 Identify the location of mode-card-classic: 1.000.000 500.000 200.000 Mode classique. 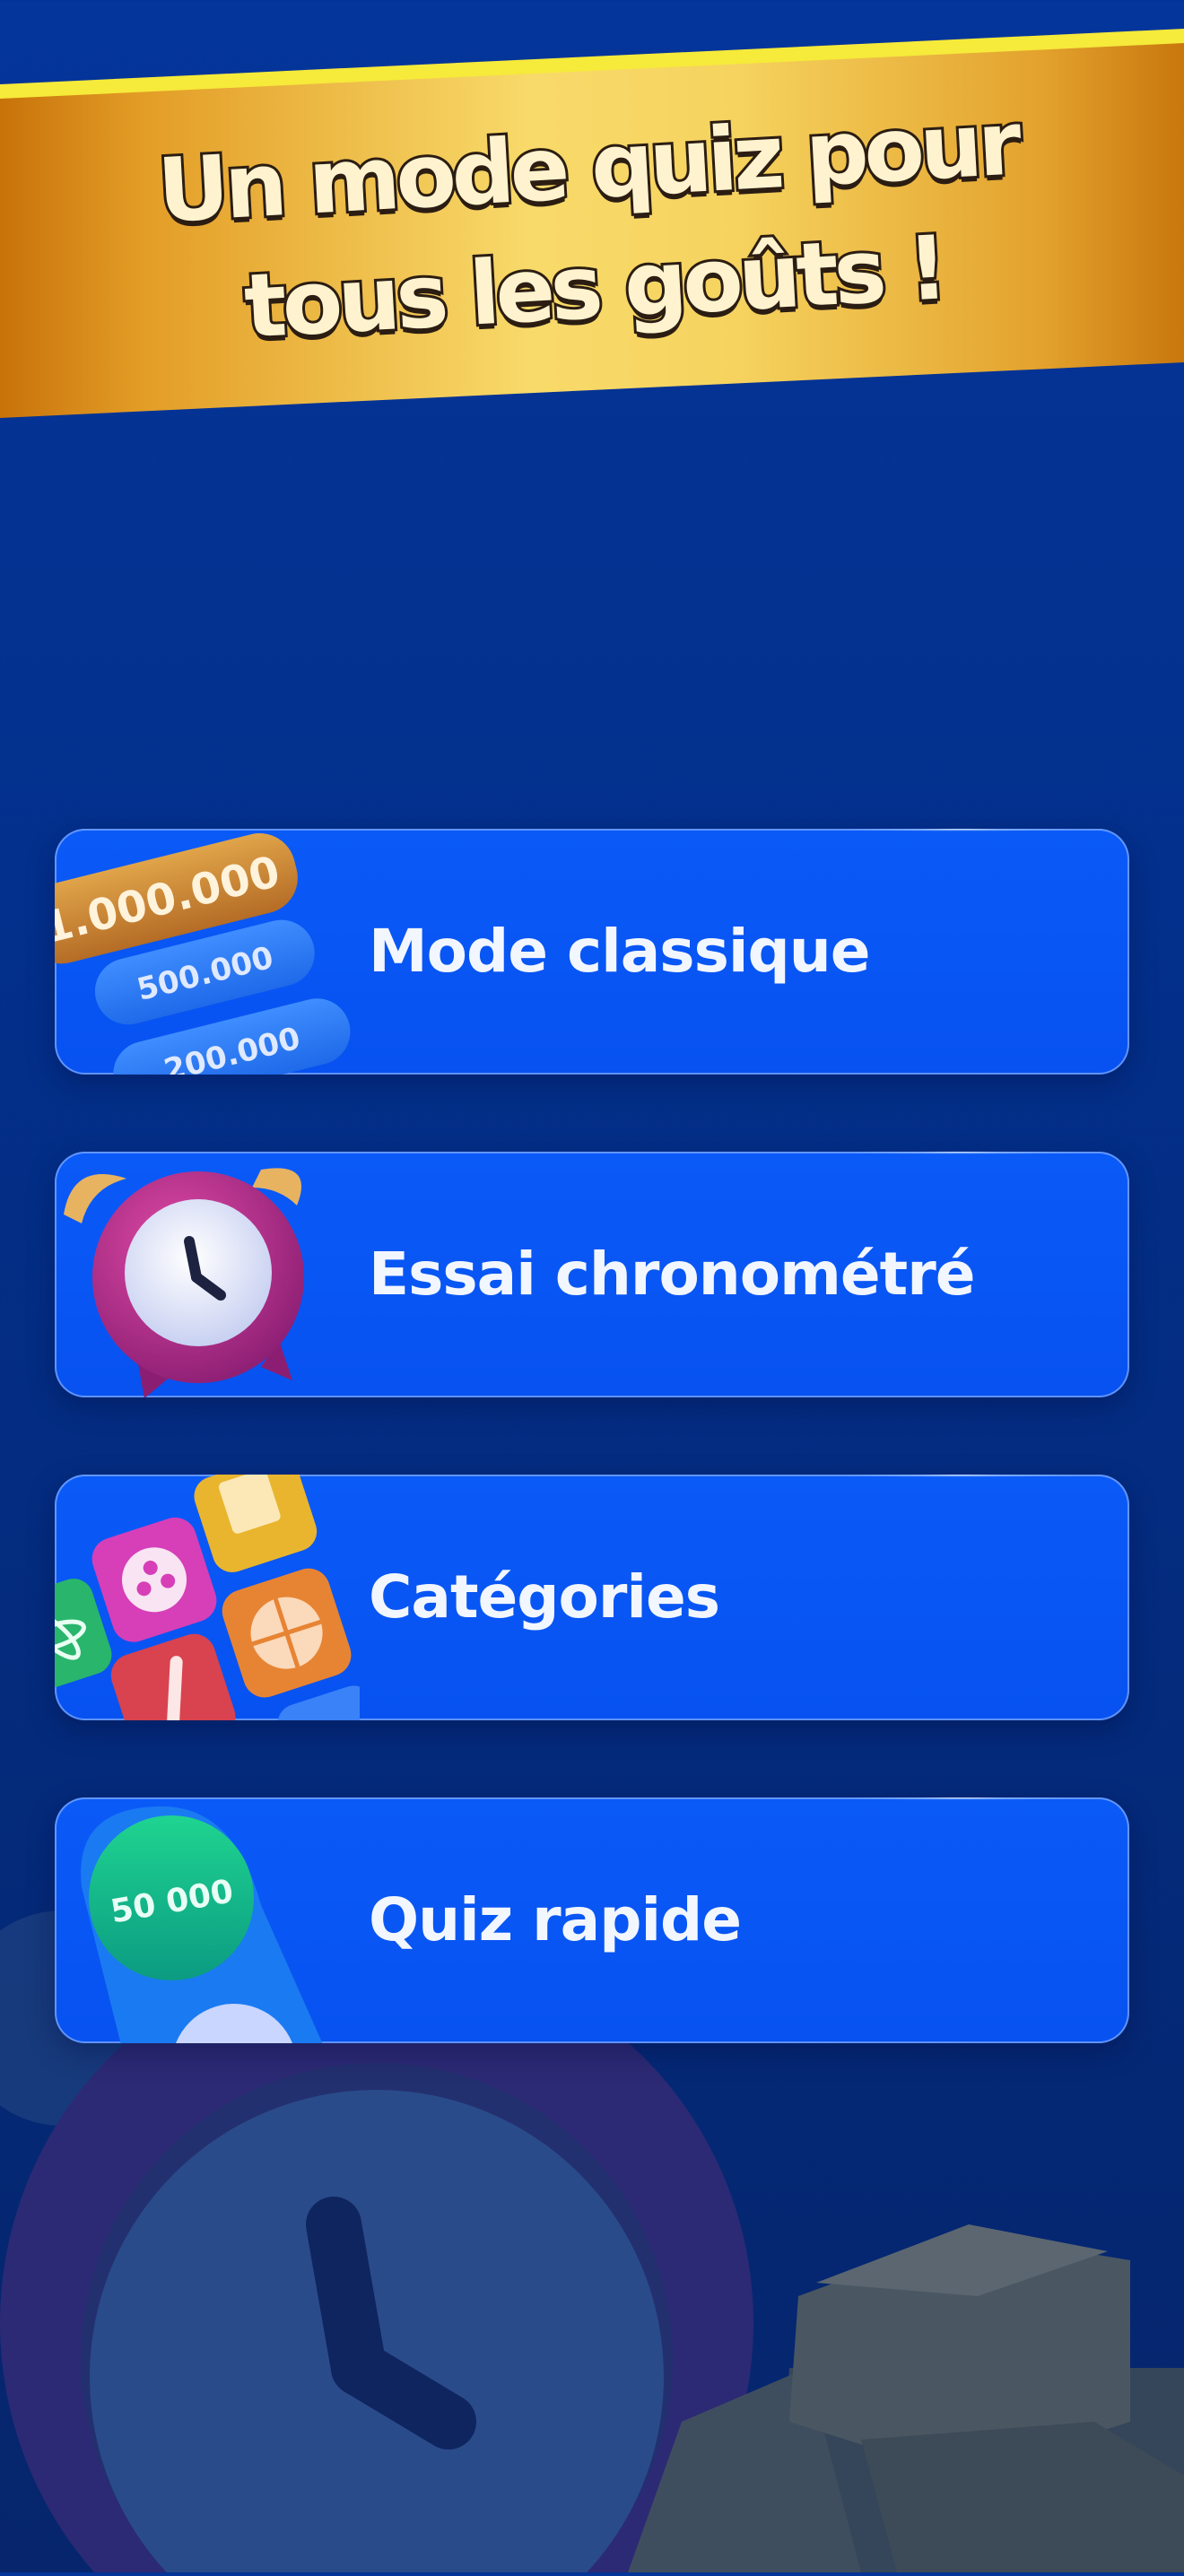
(592, 952).